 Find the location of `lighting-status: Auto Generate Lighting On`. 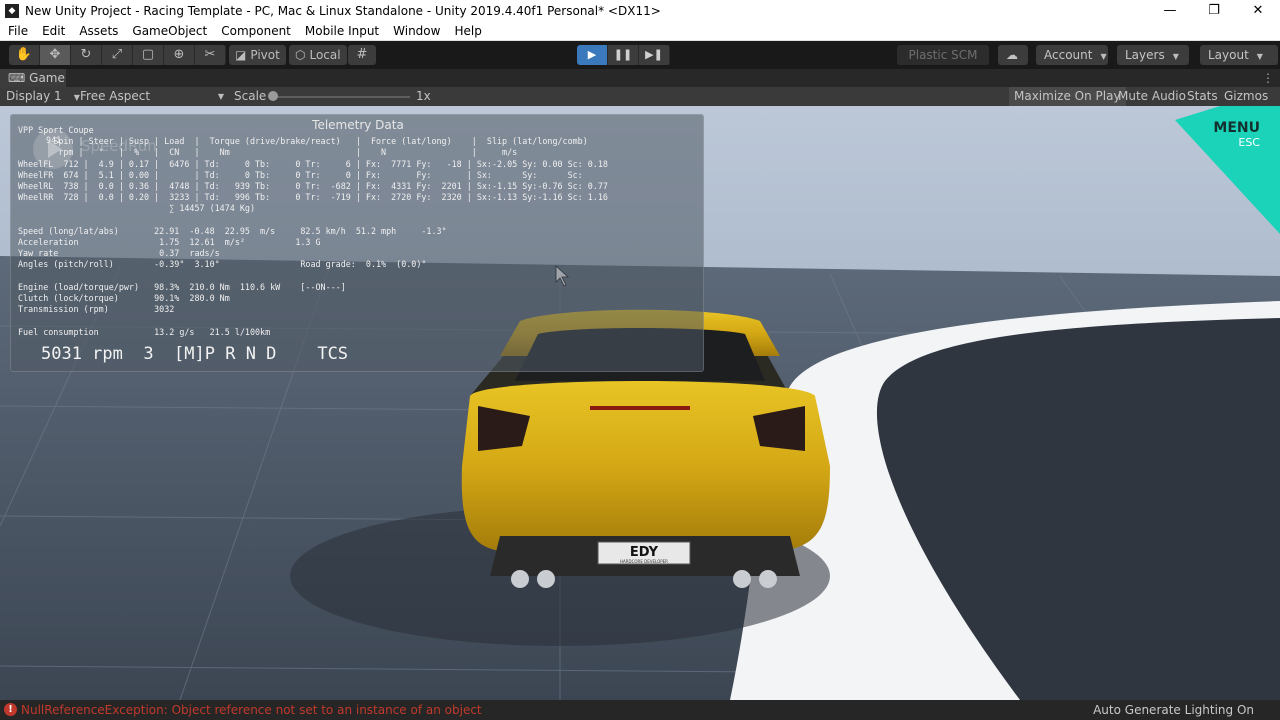

lighting-status: Auto Generate Lighting On is located at coordinates (1173, 710).